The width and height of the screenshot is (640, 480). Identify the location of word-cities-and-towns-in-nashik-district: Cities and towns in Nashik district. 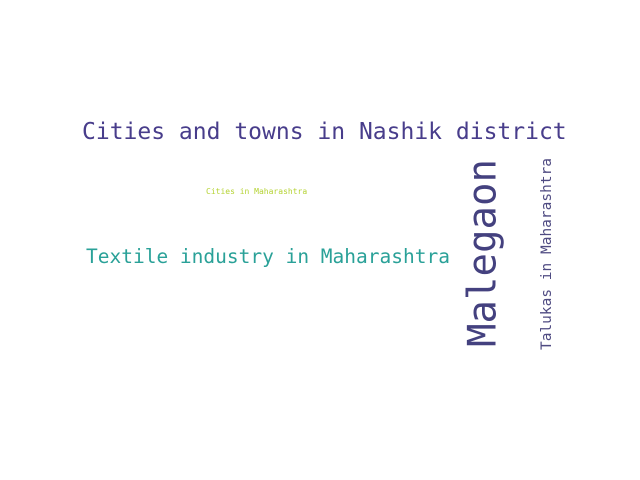
(324, 132).